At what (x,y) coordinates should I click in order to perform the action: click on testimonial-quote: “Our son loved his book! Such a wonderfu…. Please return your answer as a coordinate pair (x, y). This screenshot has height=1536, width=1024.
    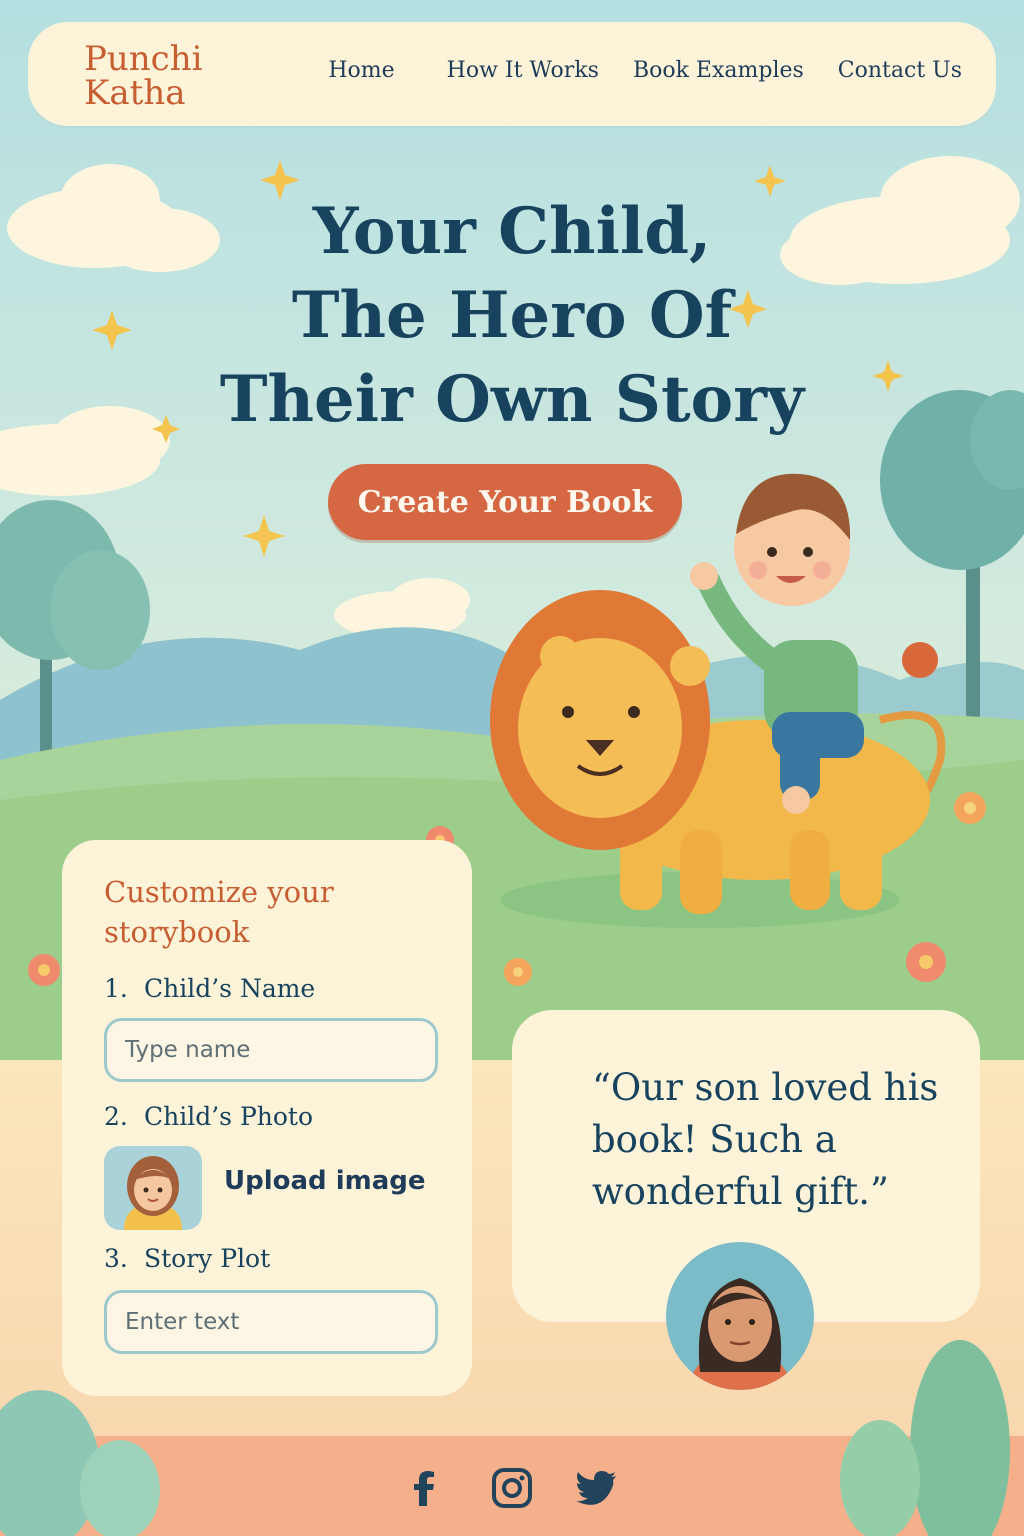
    Looking at the image, I should click on (765, 1139).